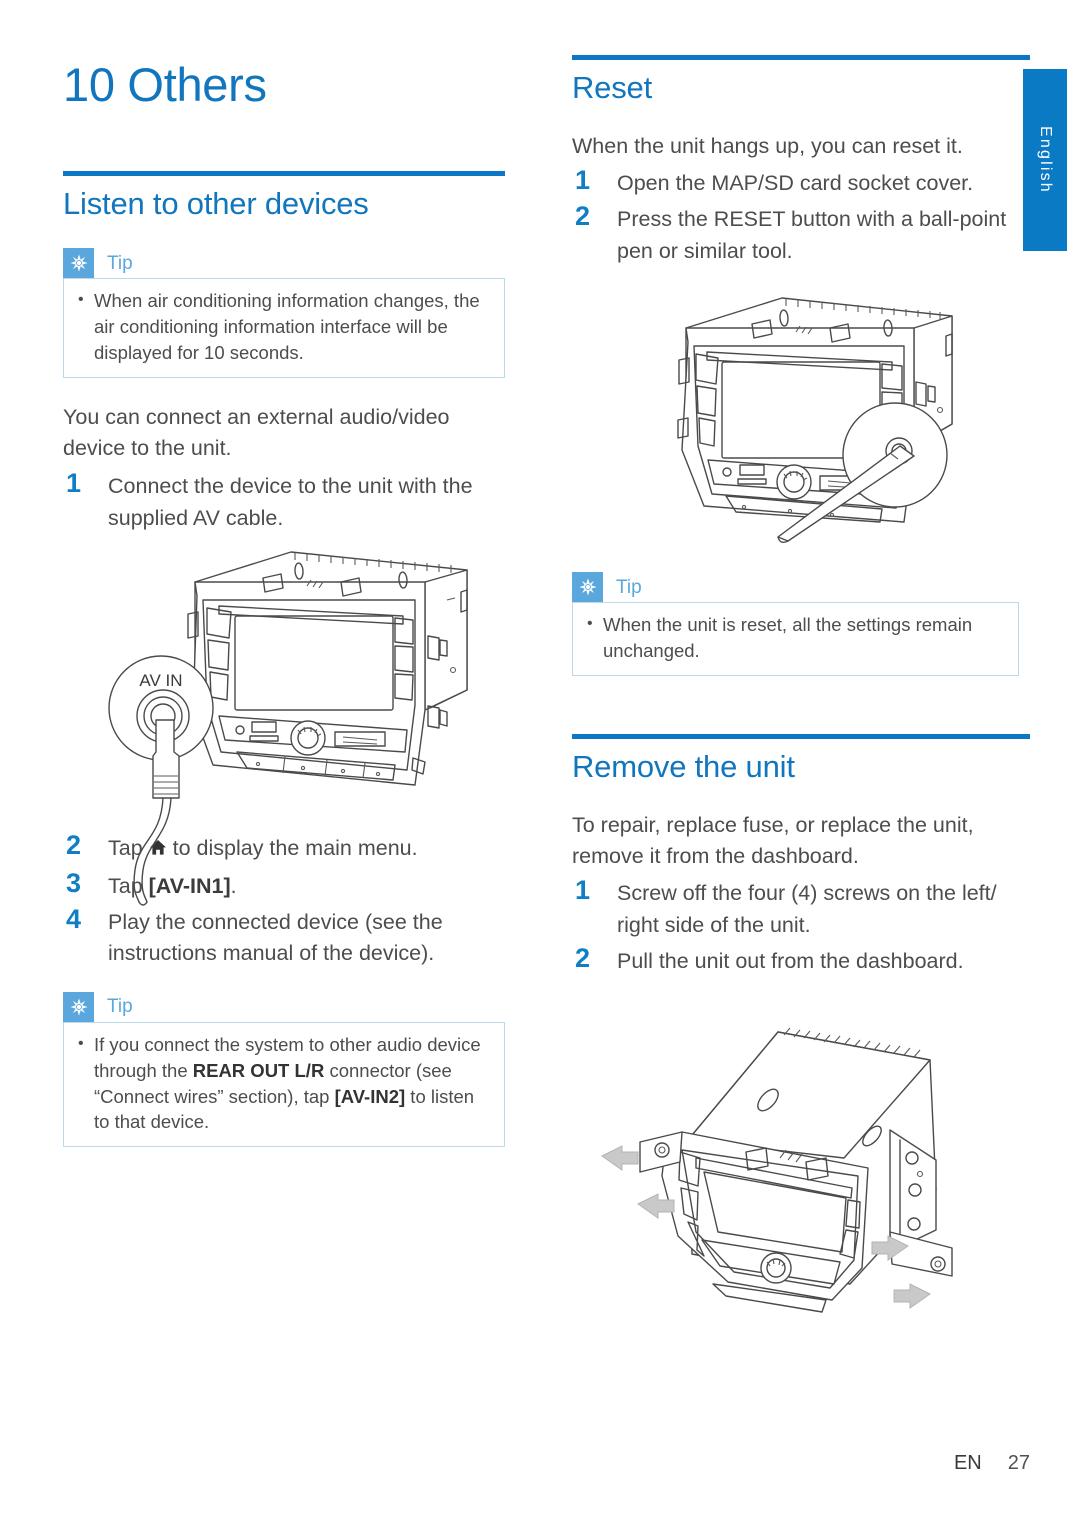 Image resolution: width=1080 pixels, height=1526 pixels. I want to click on step-item: 2 Pull the unit out from the dashboard., so click(801, 960).